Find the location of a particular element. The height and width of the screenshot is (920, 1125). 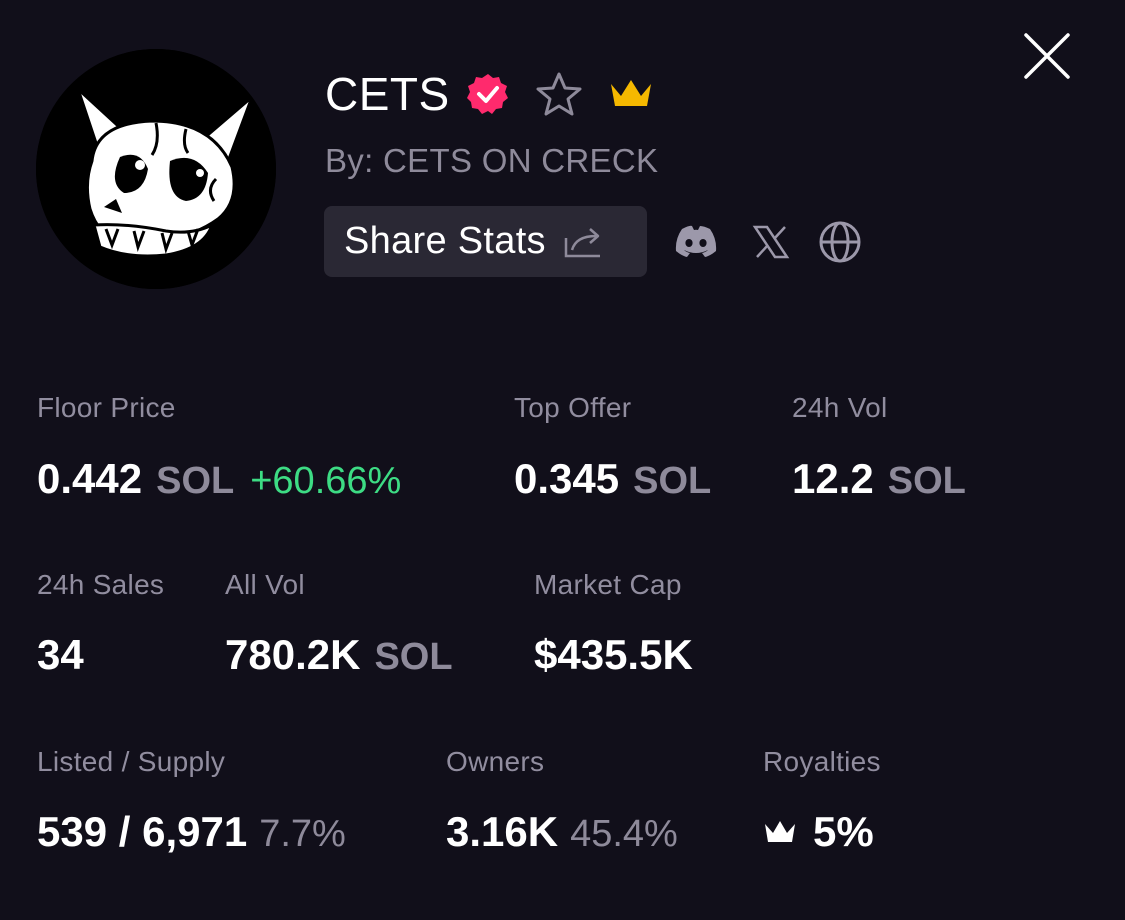

sales-24h-label: 24h Sales is located at coordinates (101, 584).